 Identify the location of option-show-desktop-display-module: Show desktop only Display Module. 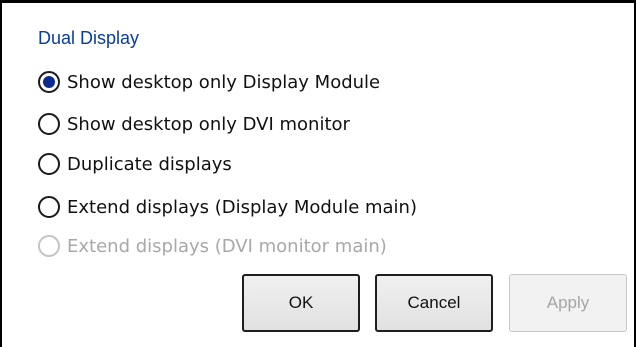
(209, 82).